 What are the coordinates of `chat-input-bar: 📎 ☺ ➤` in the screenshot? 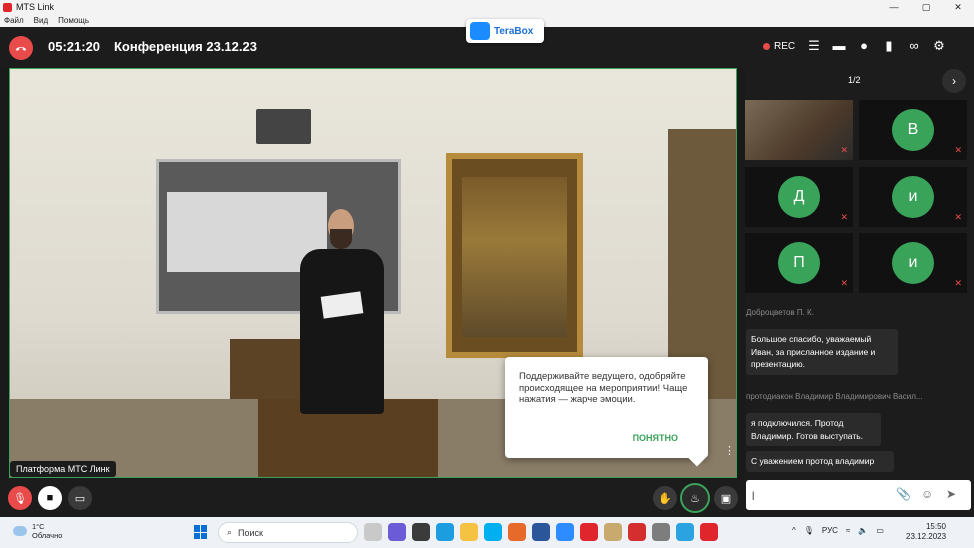 It's located at (858, 495).